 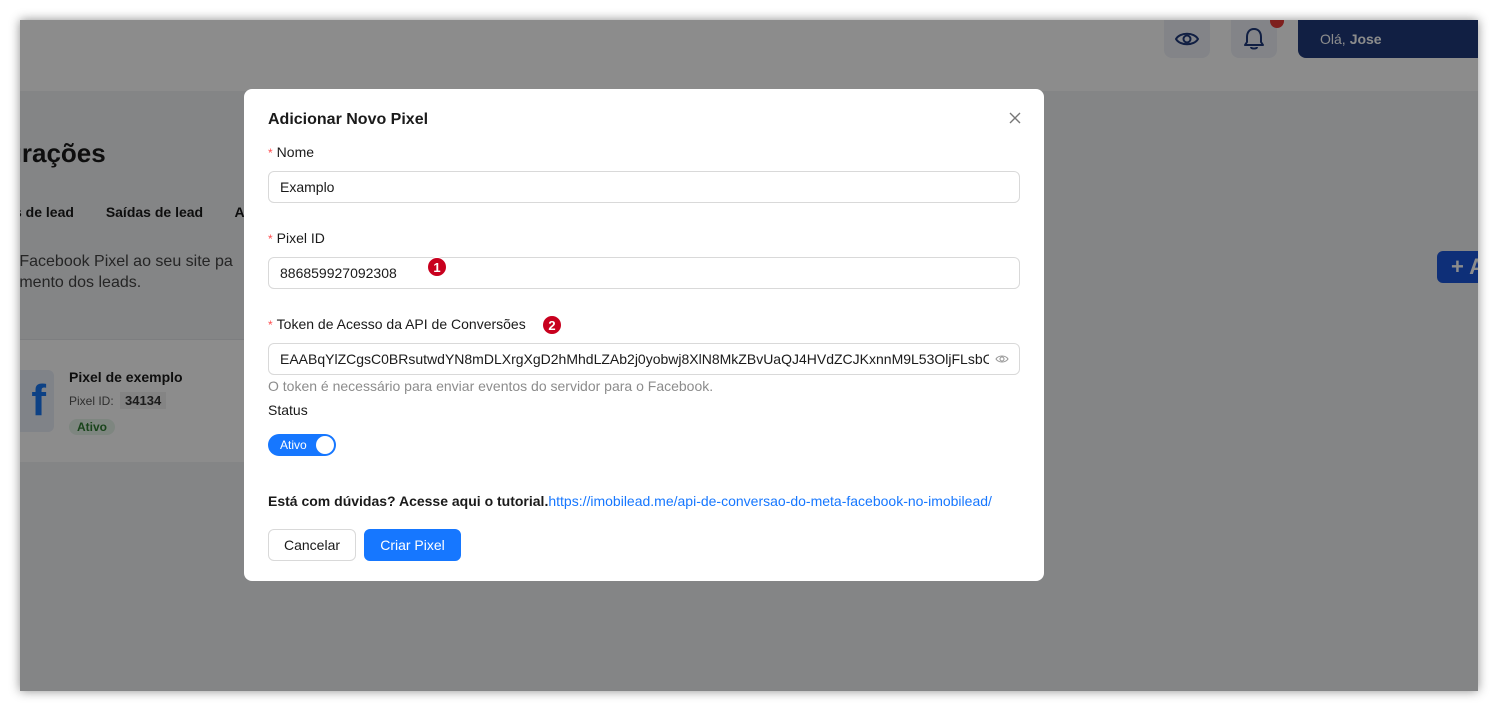 I want to click on token-input, so click(x=644, y=359).